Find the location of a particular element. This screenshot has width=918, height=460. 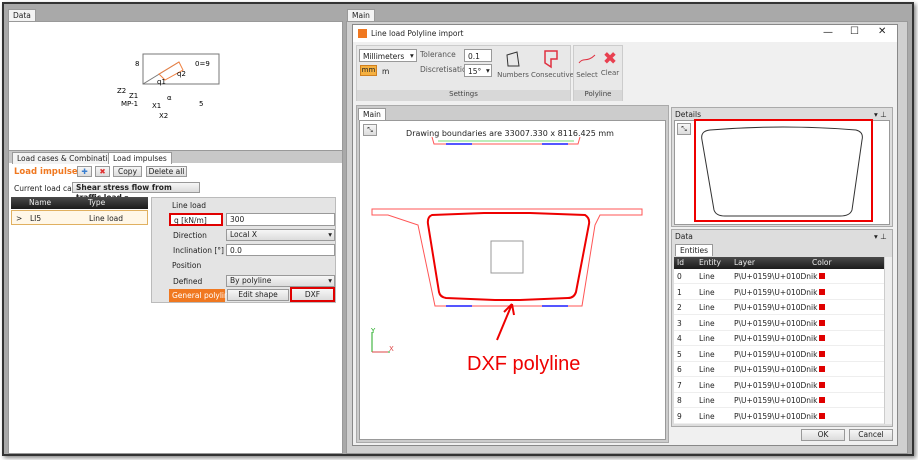

entity-row: 5 Line P\U+0159\U+010Dnik is located at coordinates (779, 354).